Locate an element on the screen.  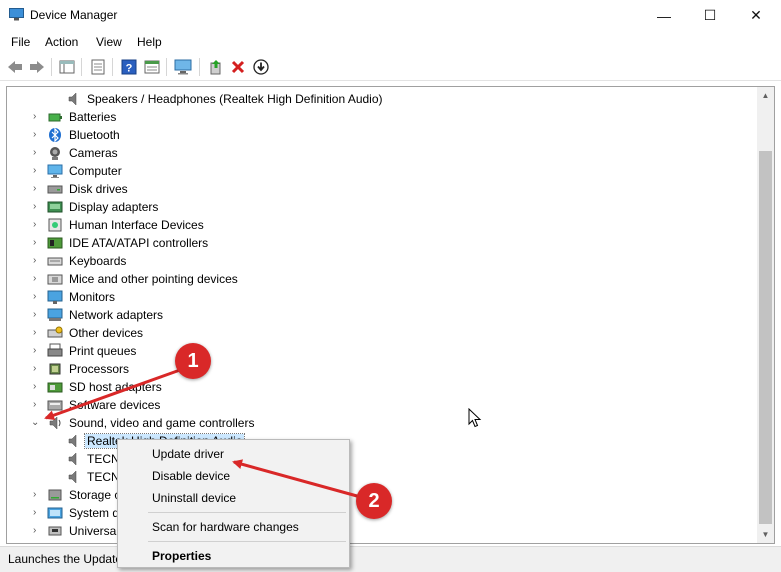
tree-item-label: Storage c is located at coordinates (95, 495).